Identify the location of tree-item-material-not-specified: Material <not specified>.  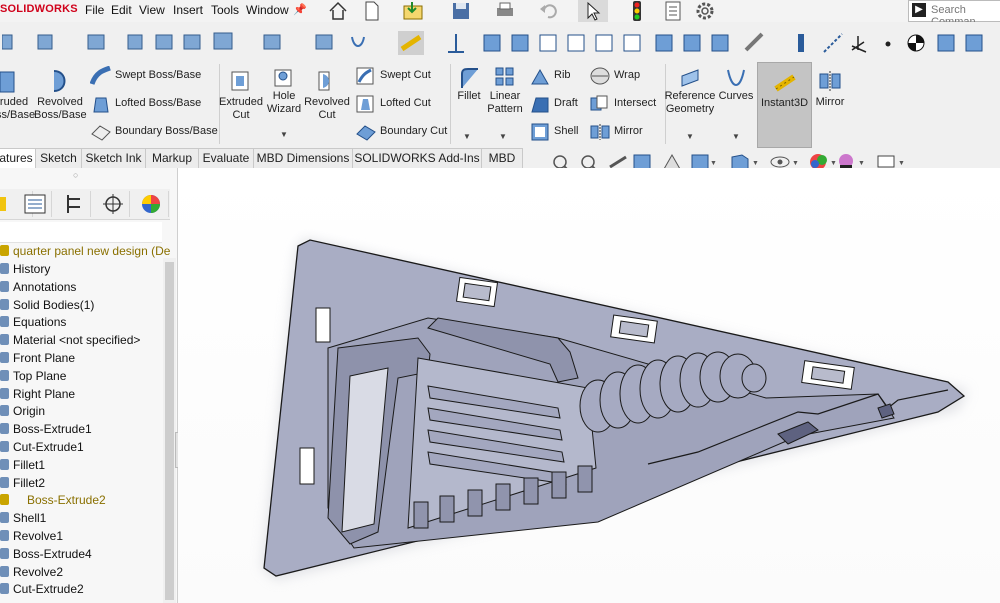
(70, 341).